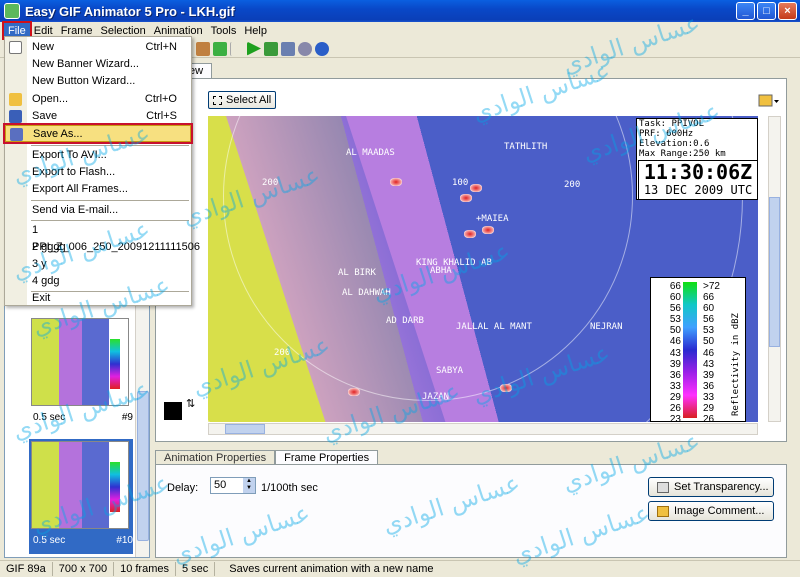  What do you see at coordinates (217, 100) in the screenshot?
I see `selection-icon` at bounding box center [217, 100].